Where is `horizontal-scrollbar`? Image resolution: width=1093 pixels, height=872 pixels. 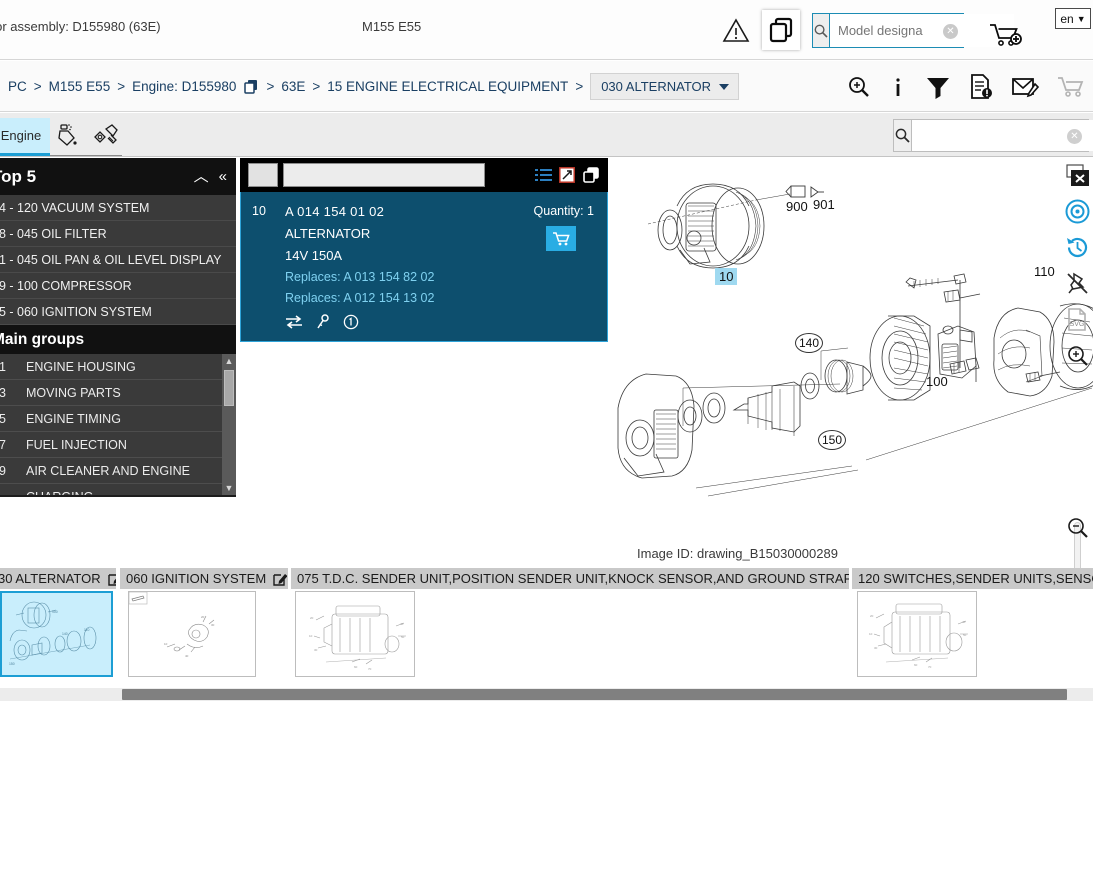
horizontal-scrollbar is located at coordinates (546, 694).